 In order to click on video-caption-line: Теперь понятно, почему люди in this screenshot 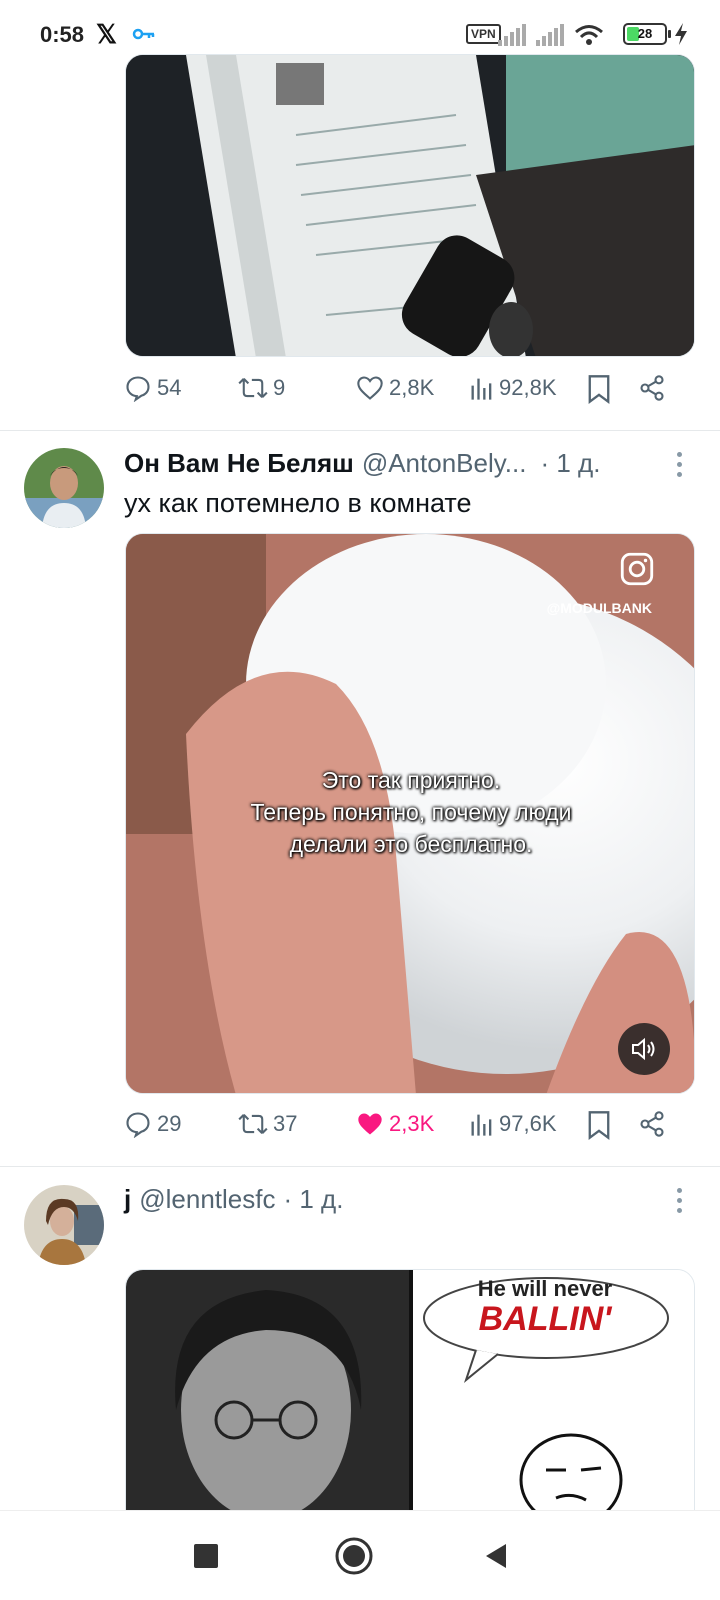, I will do `click(411, 812)`.